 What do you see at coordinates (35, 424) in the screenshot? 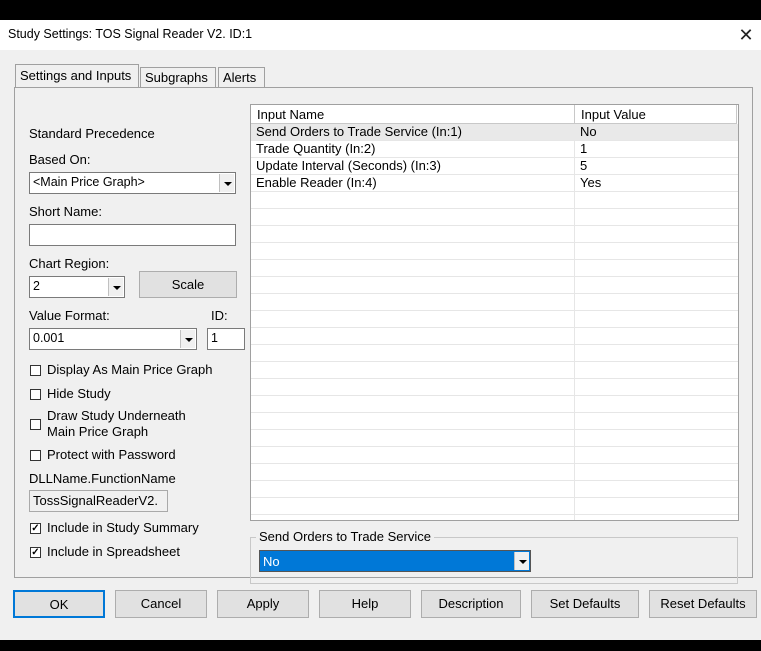
I see `draw-underneath-checkbox` at bounding box center [35, 424].